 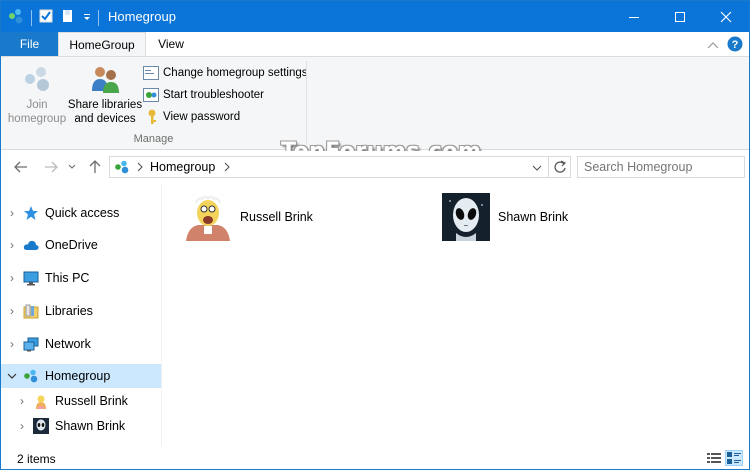 I want to click on nav-item-onedrive: › OneDrive, so click(x=81, y=245).